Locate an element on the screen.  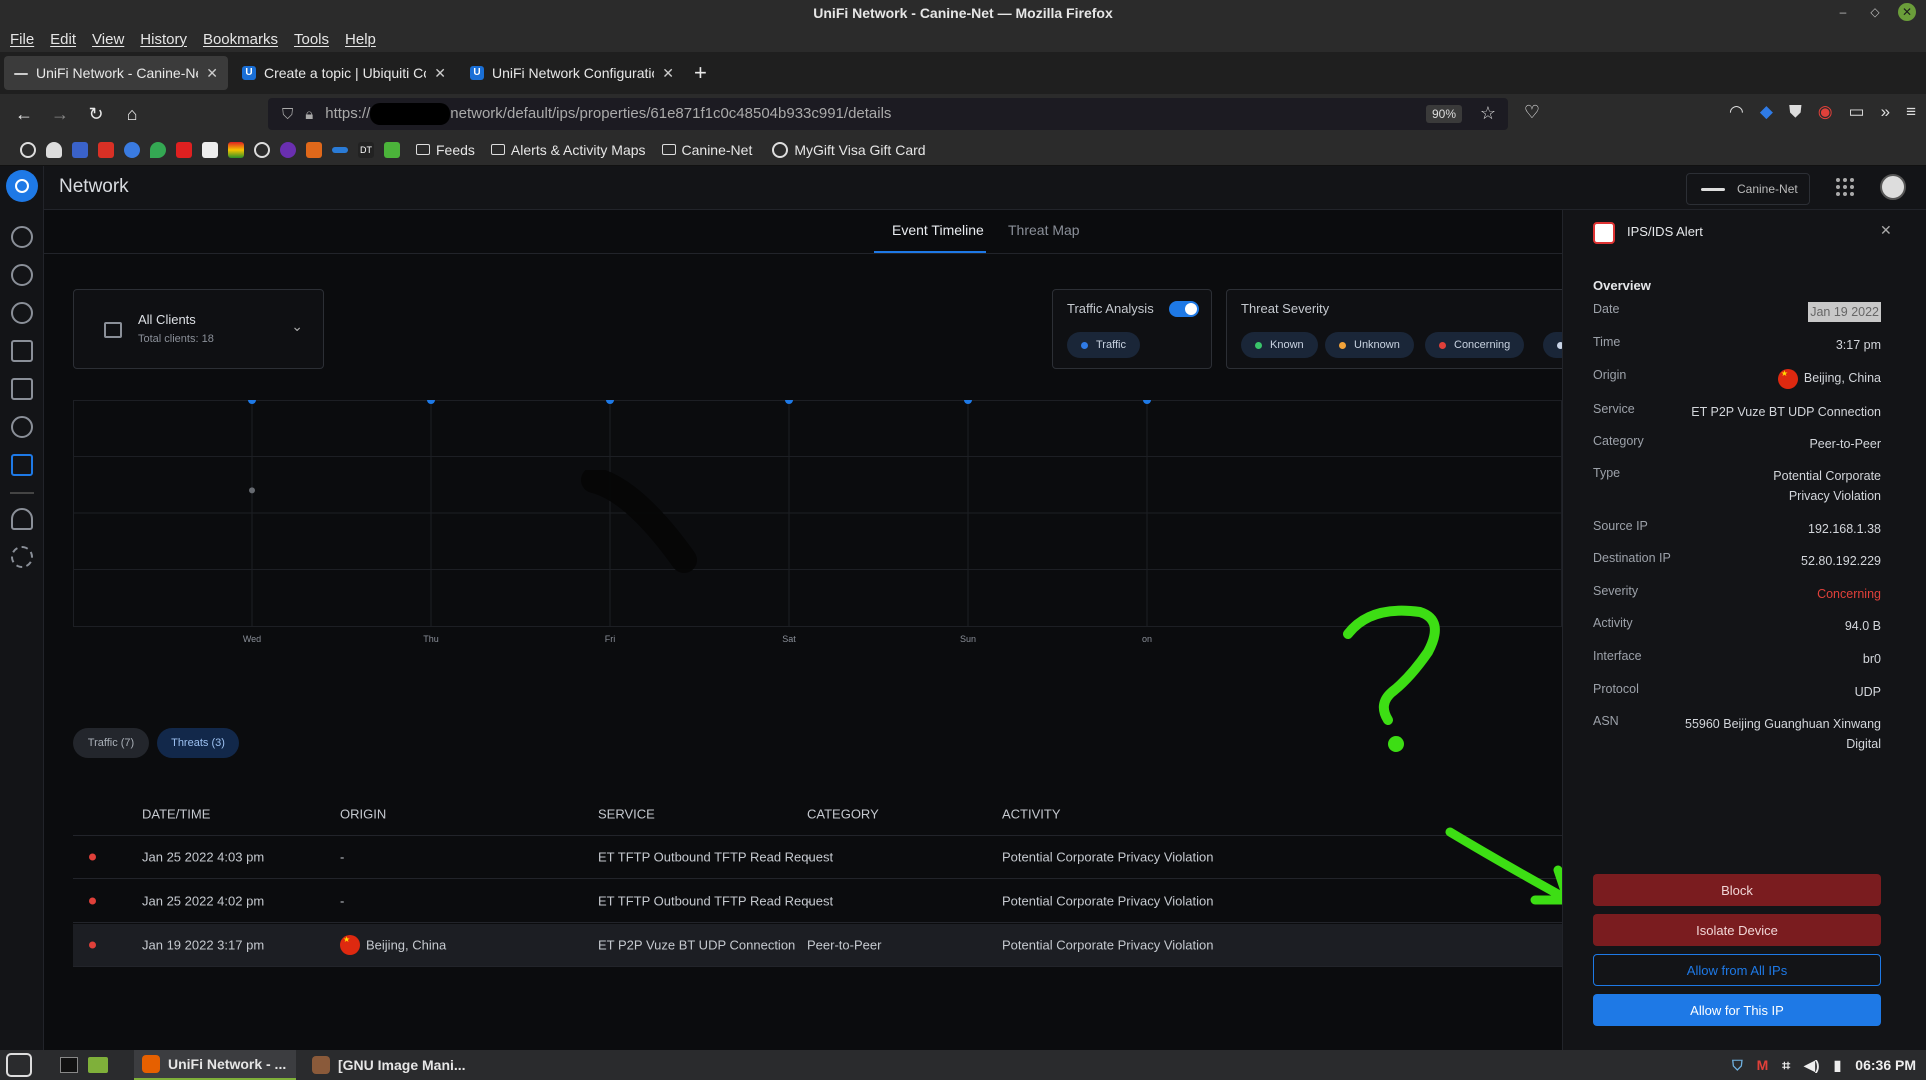
maximize-icon: ◇ is located at coordinates (1875, 12).